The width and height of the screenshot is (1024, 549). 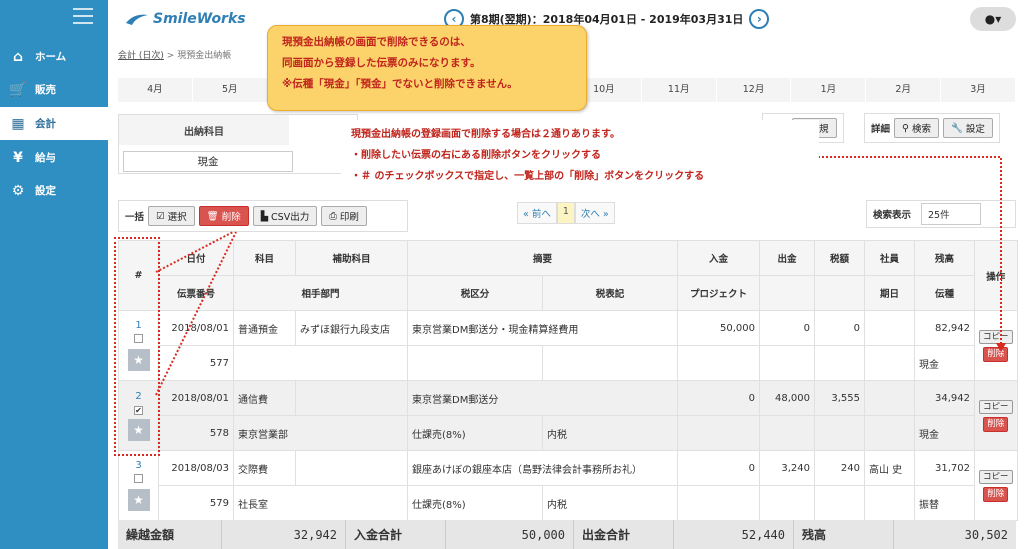 What do you see at coordinates (83, 16) in the screenshot?
I see `hamburger-menu-icon` at bounding box center [83, 16].